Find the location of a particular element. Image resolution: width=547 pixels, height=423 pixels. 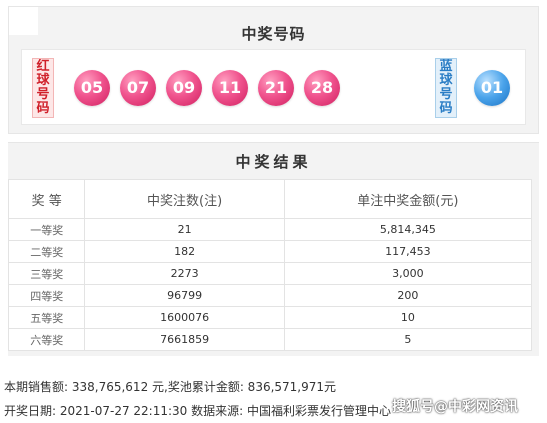

header-prize-amount: 单注中奖金额(元) is located at coordinates (408, 199).